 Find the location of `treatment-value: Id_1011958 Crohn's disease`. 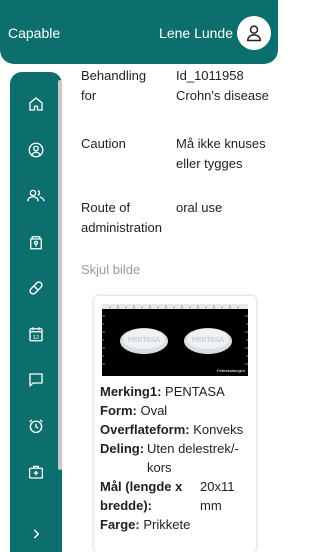

treatment-value: Id_1011958 Crohn's disease is located at coordinates (227, 86).